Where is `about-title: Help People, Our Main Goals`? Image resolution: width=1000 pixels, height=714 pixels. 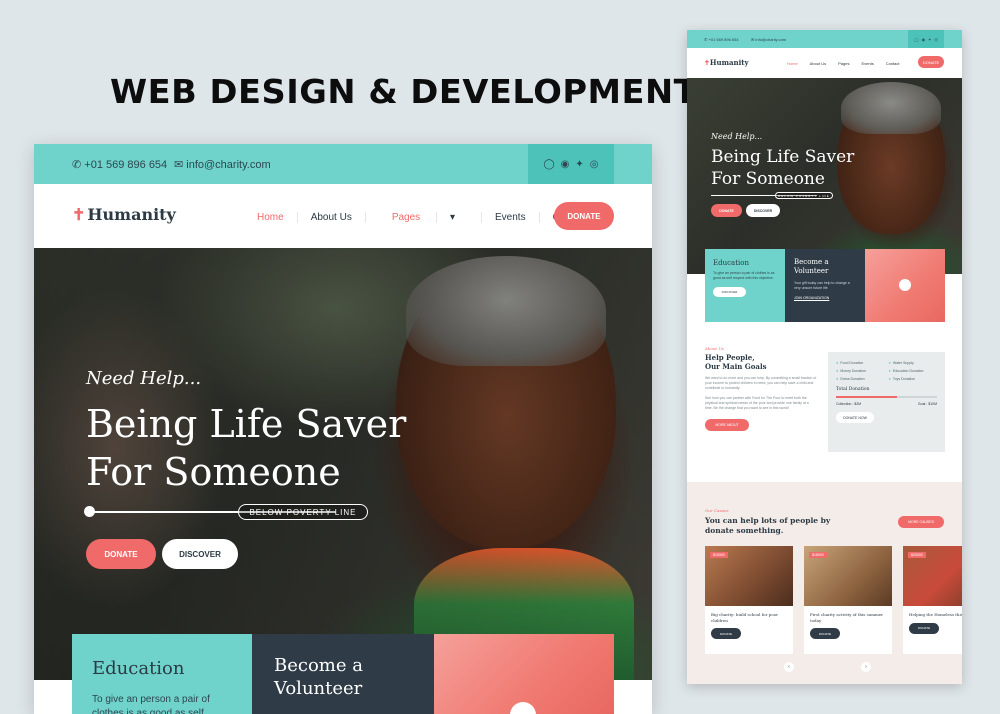
about-title: Help People, Our Main Goals is located at coordinates (761, 362).